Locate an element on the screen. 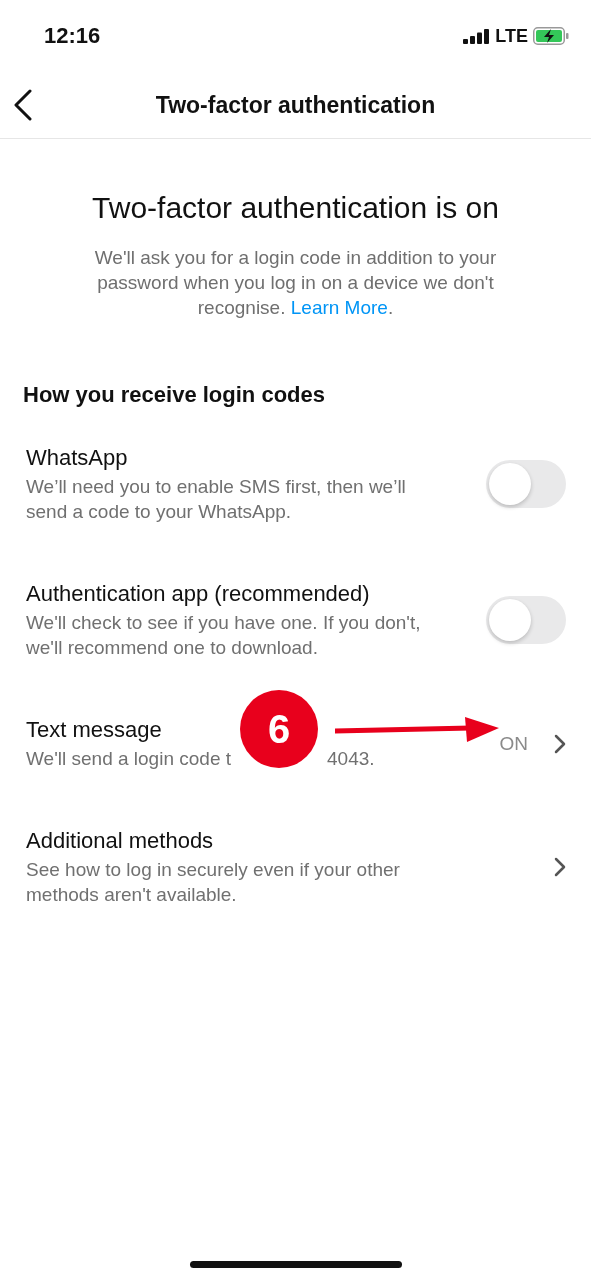 This screenshot has height=1280, width=591. description-text: We'll ask you for a login code in addition to your password when you log in on a device we don't recognise. Learn More. is located at coordinates (295, 283).